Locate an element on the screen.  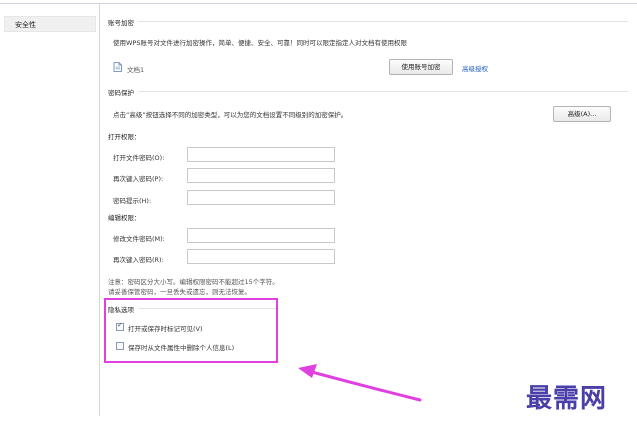
annotation-arrow is located at coordinates (360, 383).